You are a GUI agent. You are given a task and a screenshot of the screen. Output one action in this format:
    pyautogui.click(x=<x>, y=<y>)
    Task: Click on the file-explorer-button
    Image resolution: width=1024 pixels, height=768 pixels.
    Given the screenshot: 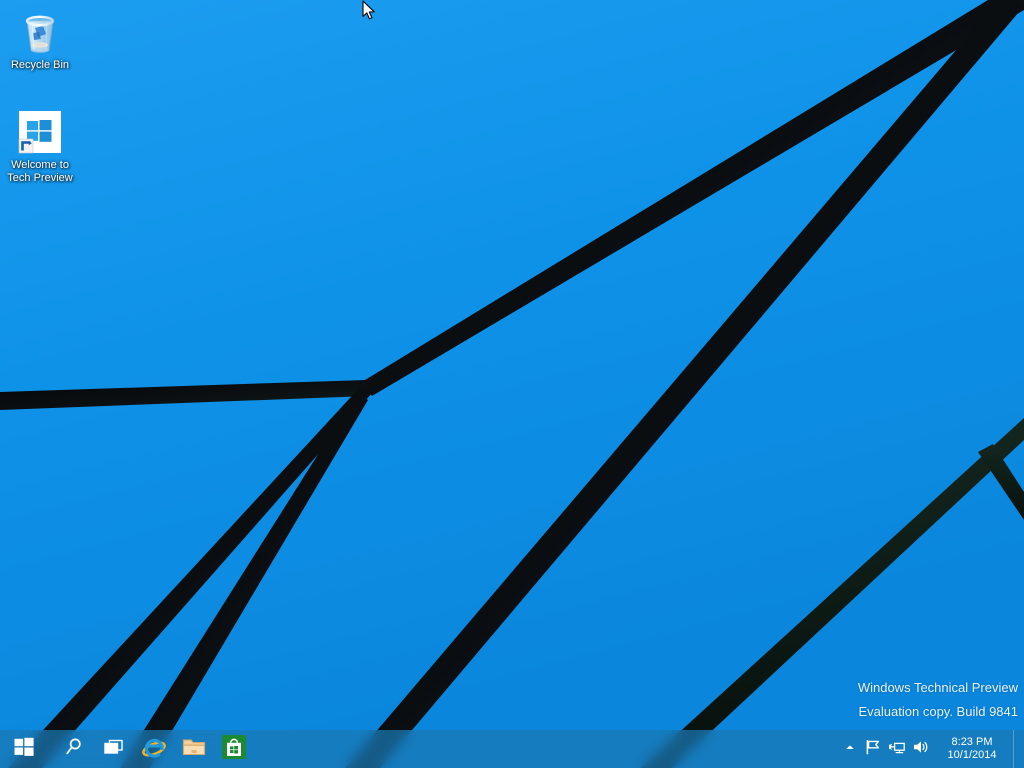 What is the action you would take?
    pyautogui.click(x=194, y=749)
    